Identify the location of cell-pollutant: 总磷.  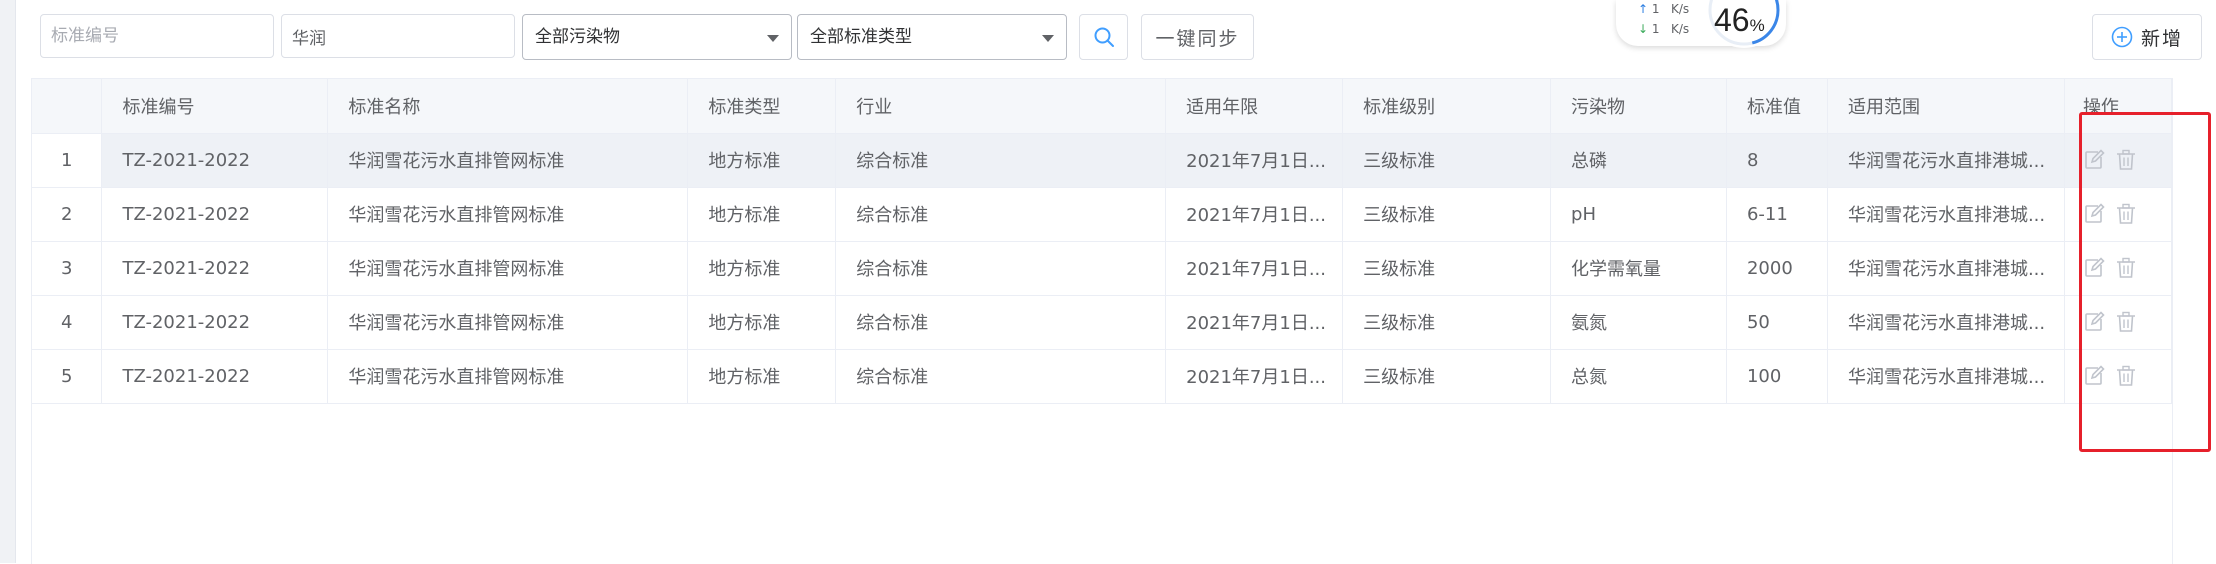
(1638, 160).